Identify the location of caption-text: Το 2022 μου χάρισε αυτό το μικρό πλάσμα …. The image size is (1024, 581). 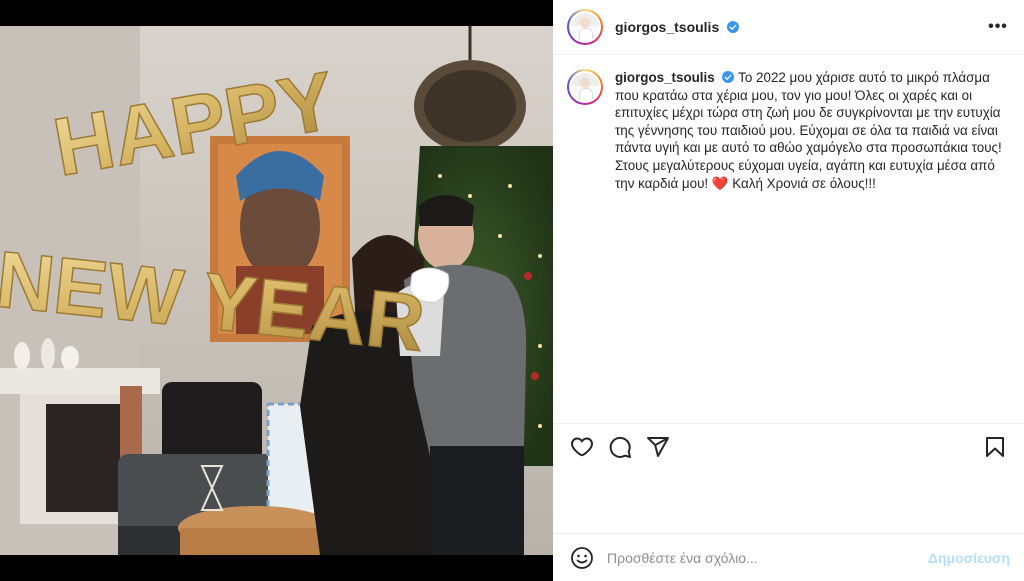
(808, 130).